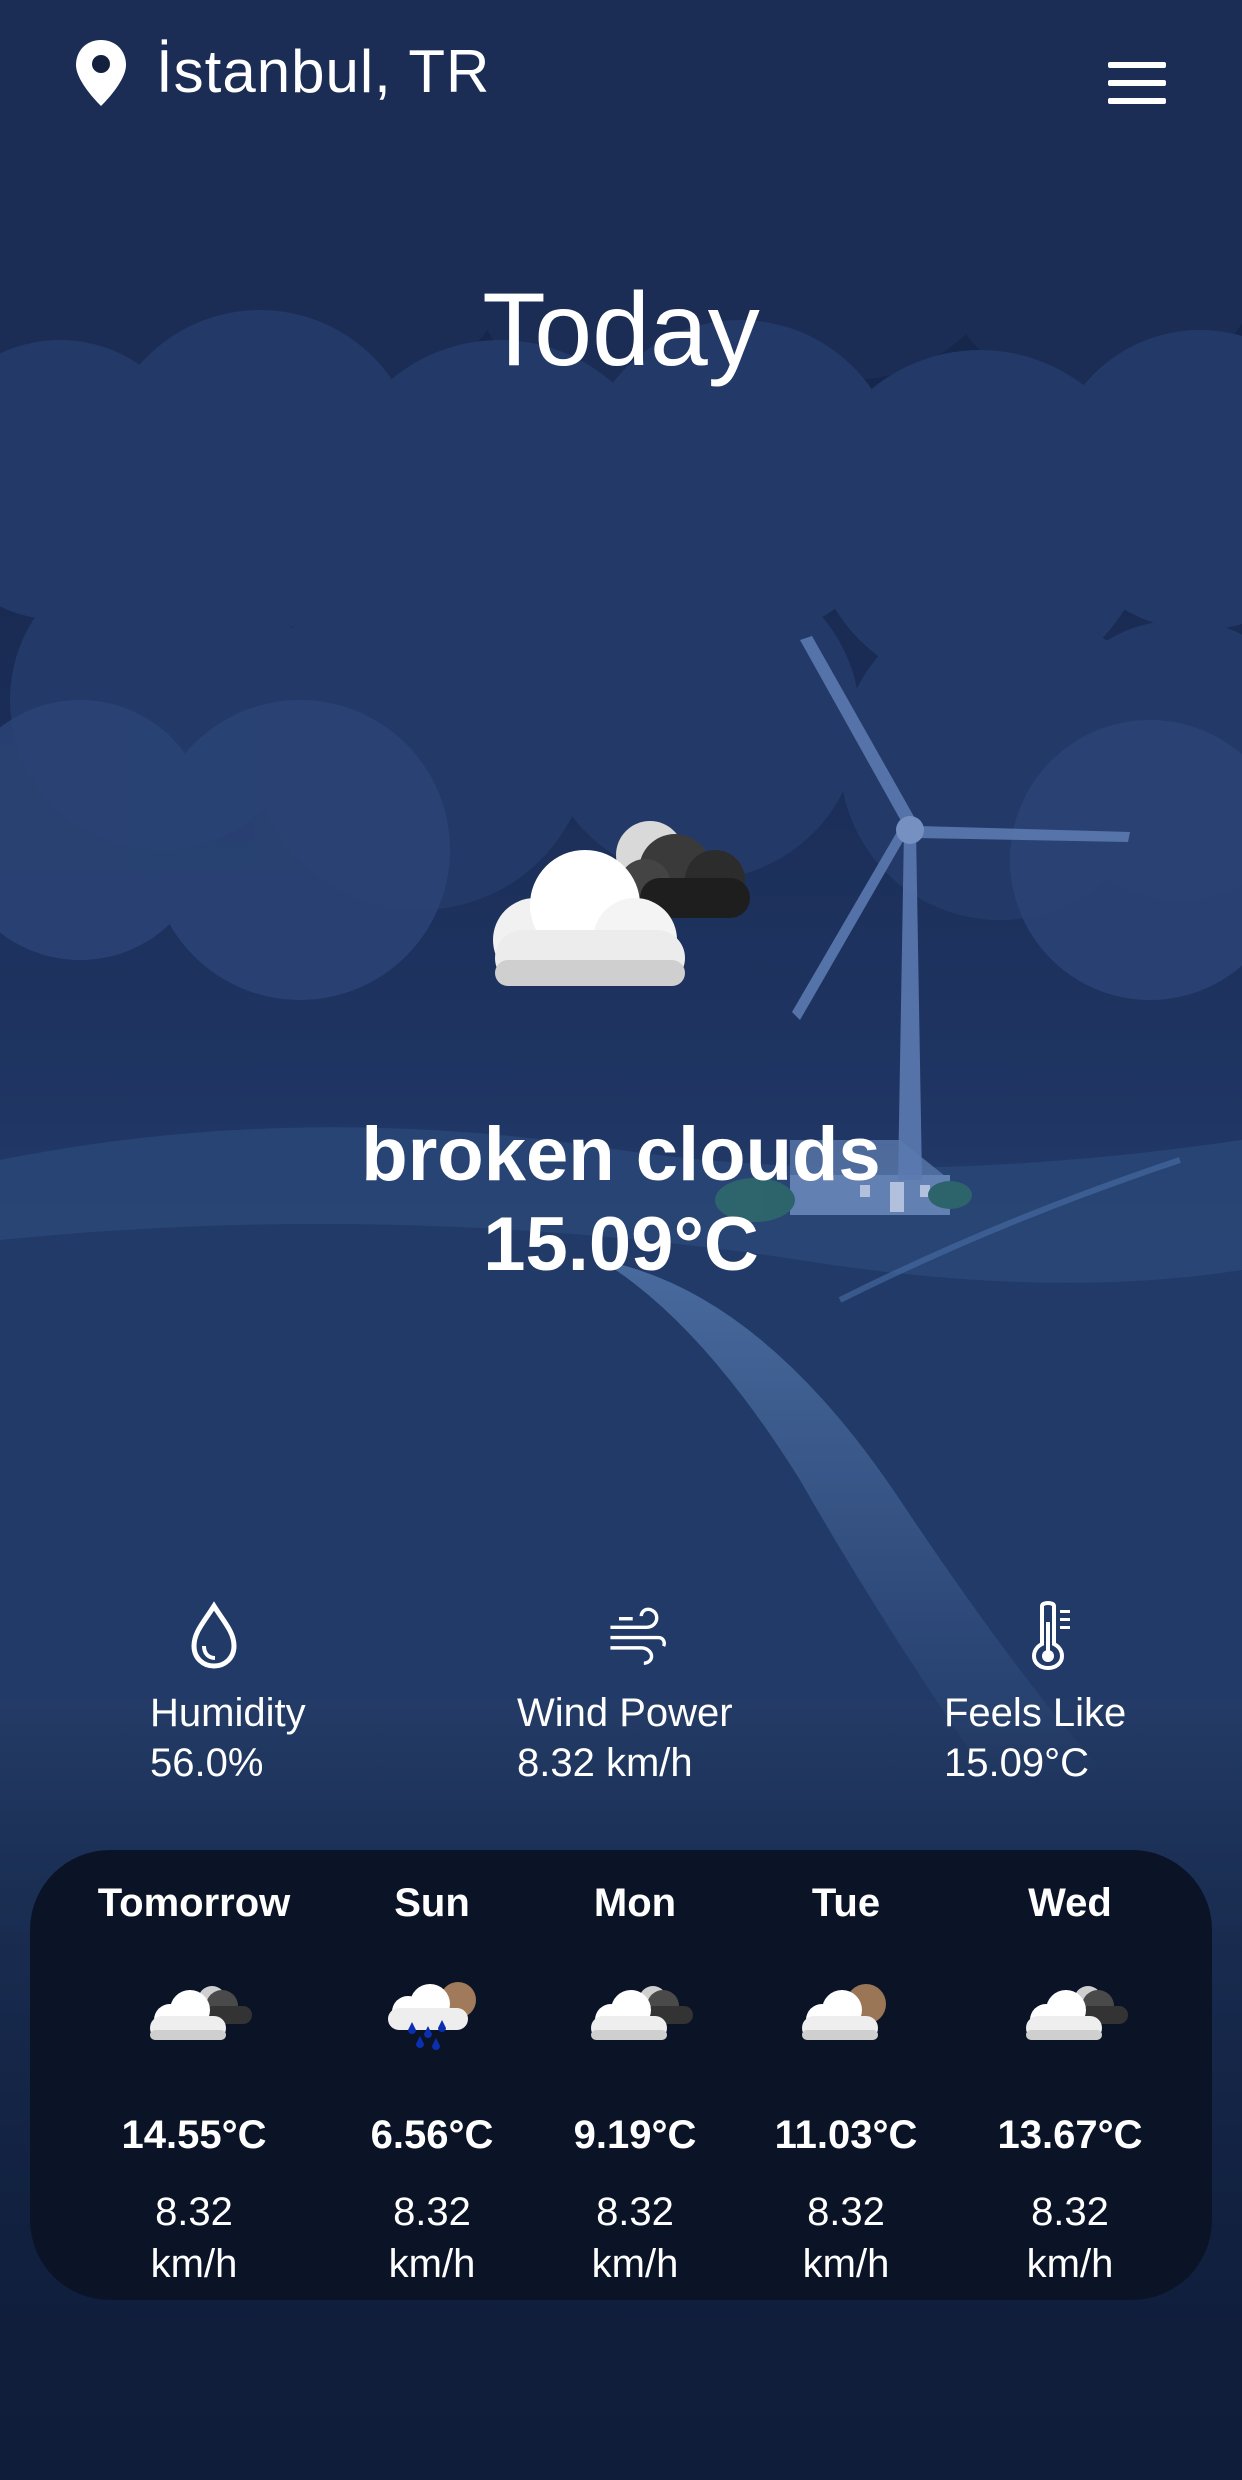 This screenshot has width=1242, height=2480. Describe the element at coordinates (1070, 2075) in the screenshot. I see `forecast-day: Wed 13.67°C 8.32 km/h` at that location.